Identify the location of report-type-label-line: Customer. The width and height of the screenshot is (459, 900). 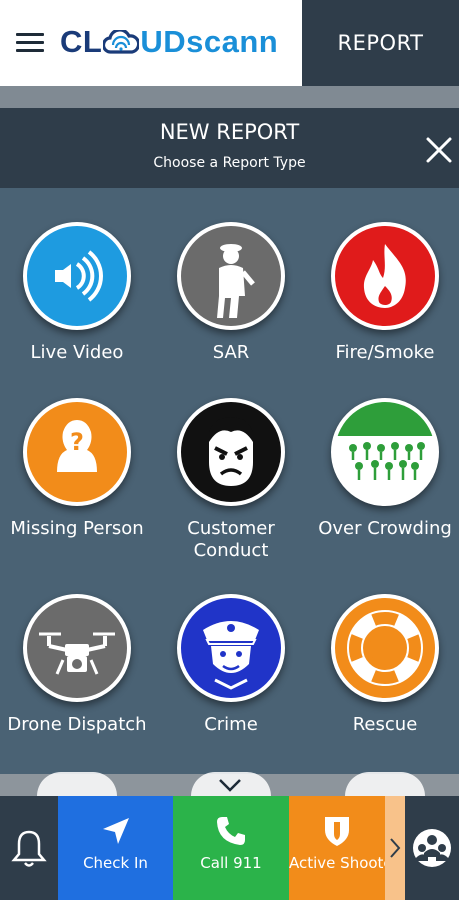
(231, 528).